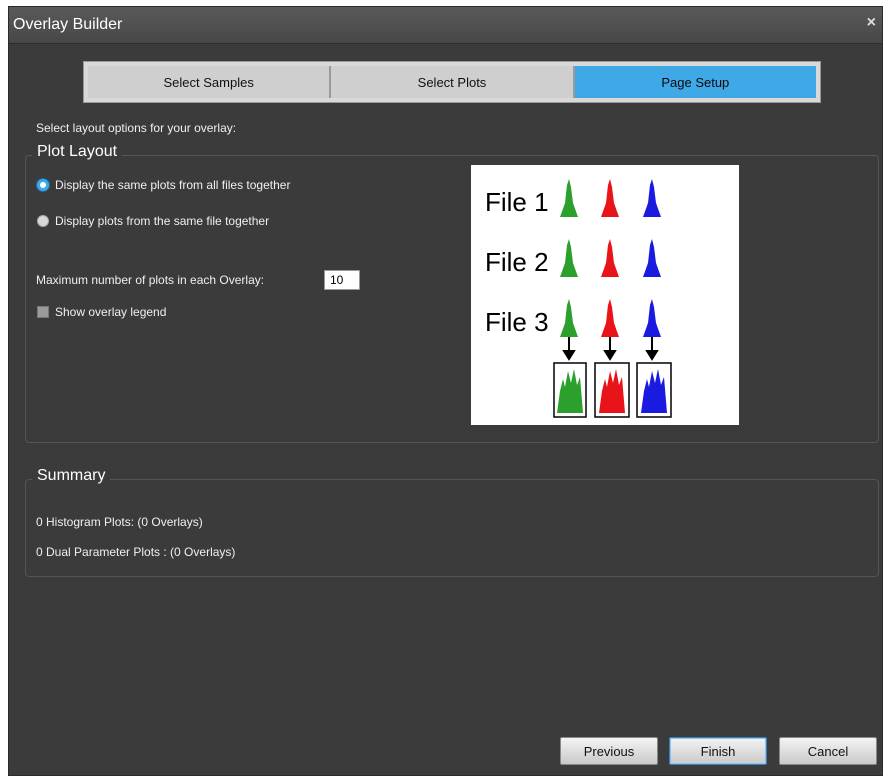  I want to click on peak-red-file3, so click(610, 318).